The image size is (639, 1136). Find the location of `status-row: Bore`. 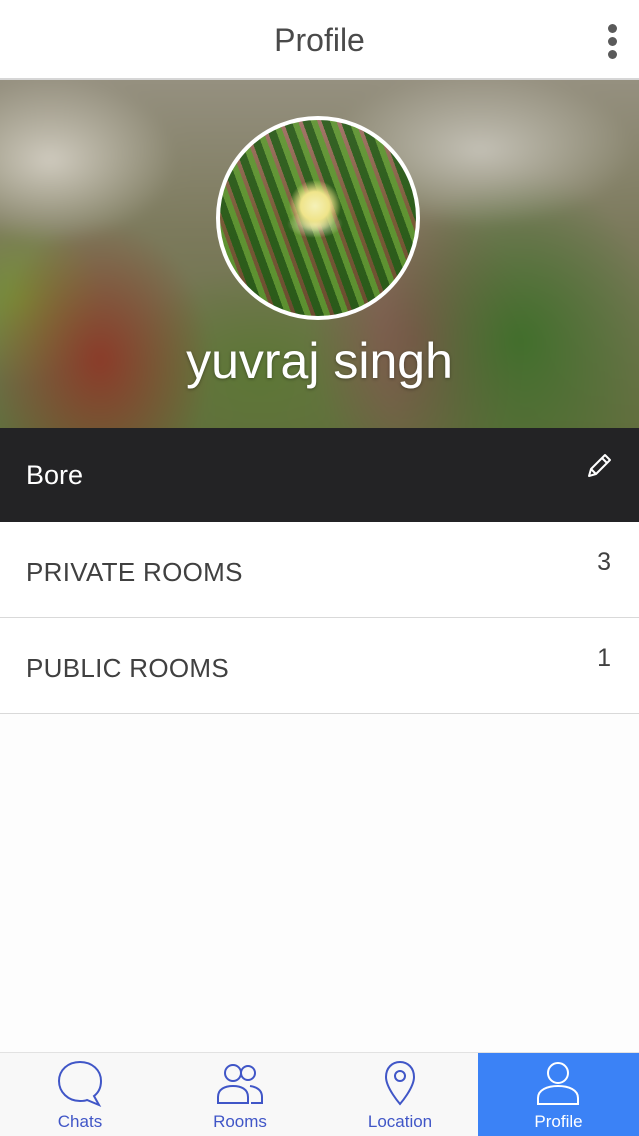

status-row: Bore is located at coordinates (319, 475).